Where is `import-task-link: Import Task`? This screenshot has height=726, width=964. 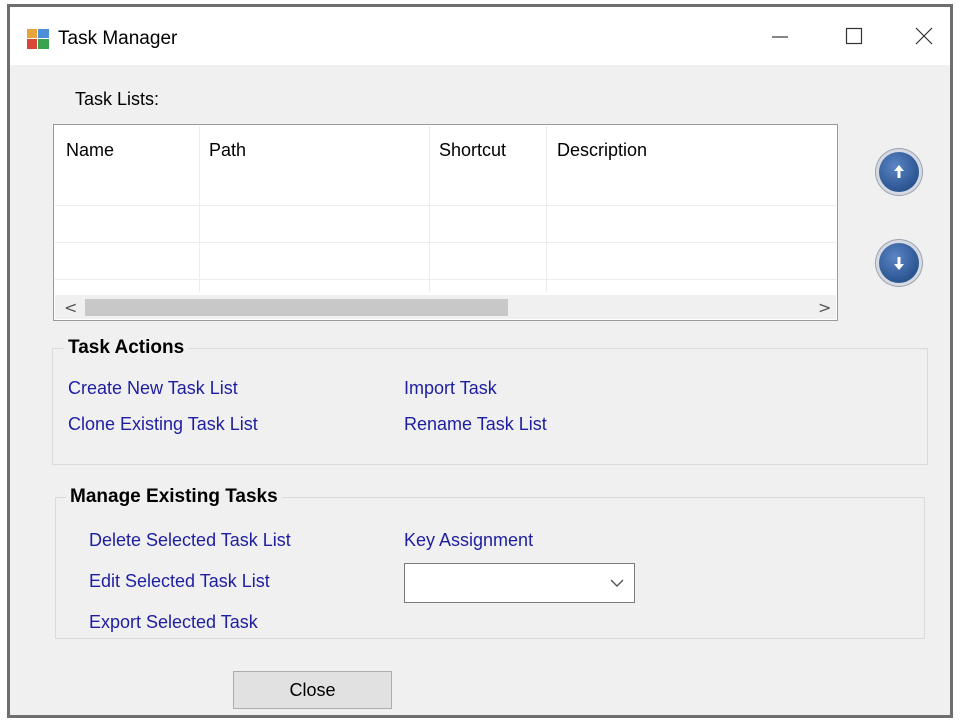
import-task-link: Import Task is located at coordinates (450, 388).